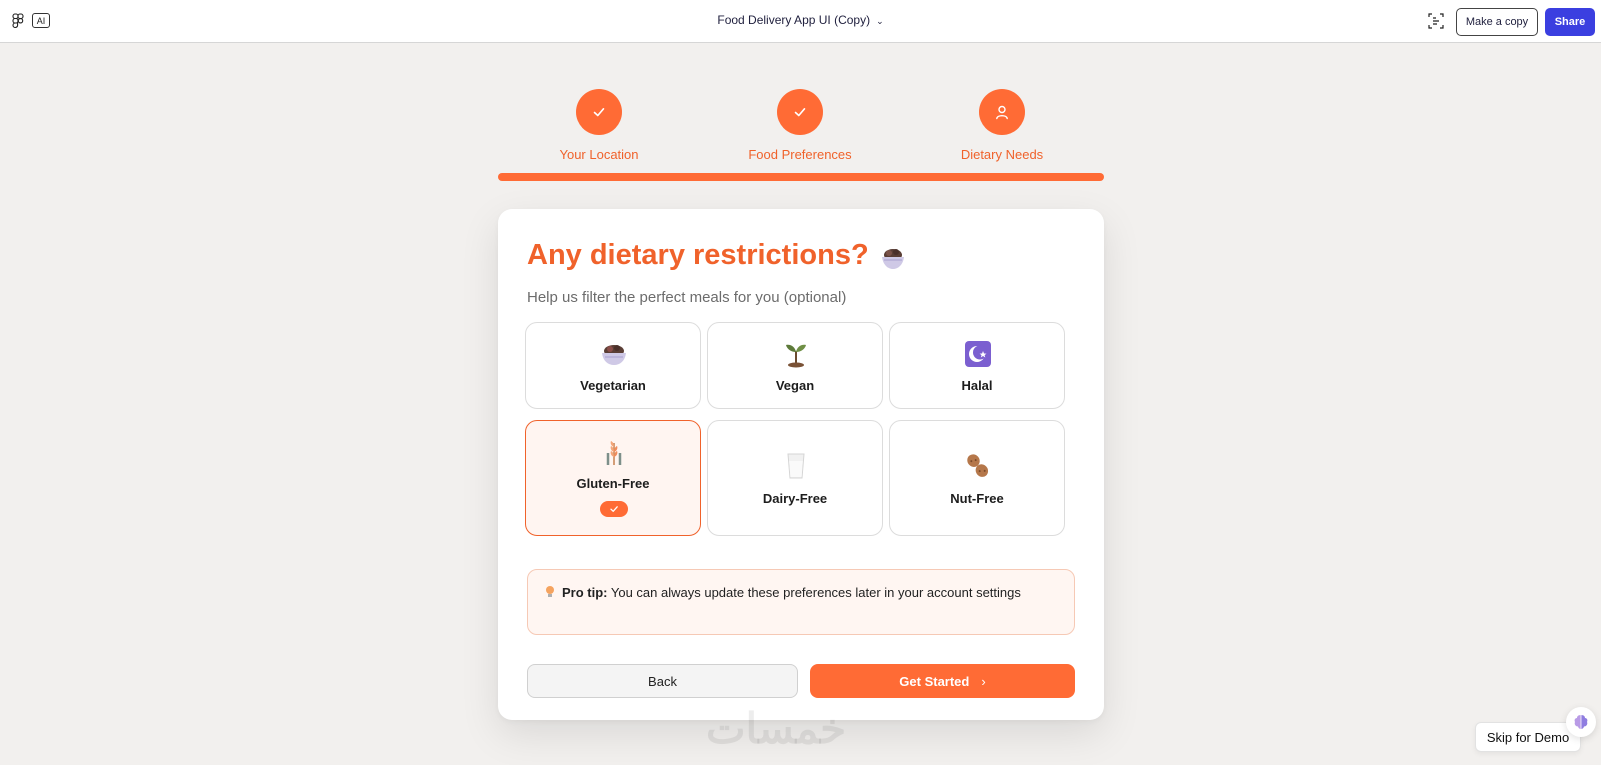 Image resolution: width=1601 pixels, height=765 pixels. Describe the element at coordinates (977, 385) in the screenshot. I see `option-label: Halal` at that location.